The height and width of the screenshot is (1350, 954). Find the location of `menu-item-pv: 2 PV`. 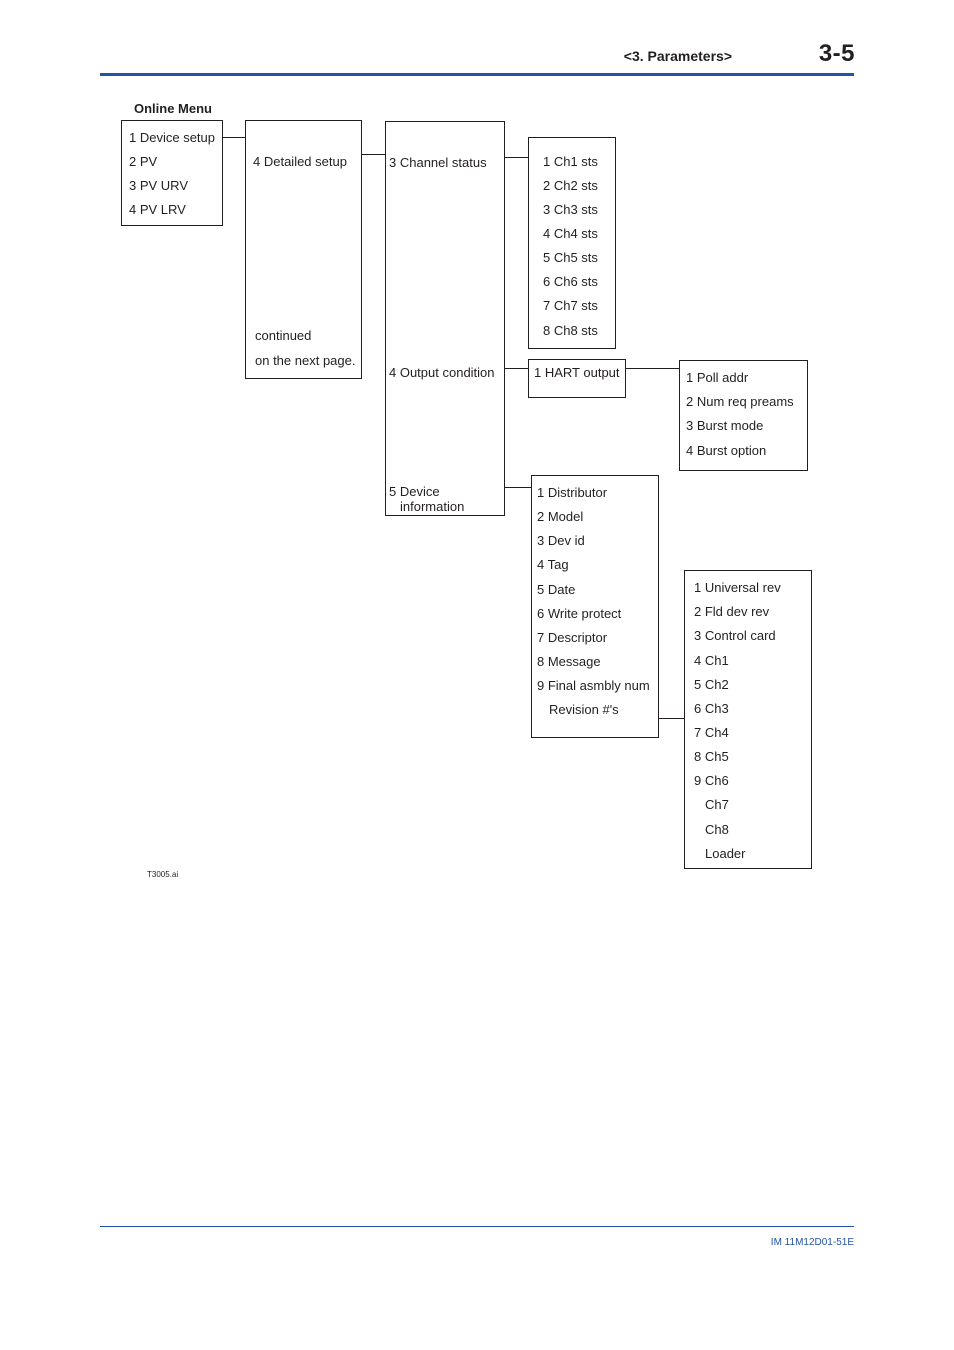

menu-item-pv: 2 PV is located at coordinates (143, 161).